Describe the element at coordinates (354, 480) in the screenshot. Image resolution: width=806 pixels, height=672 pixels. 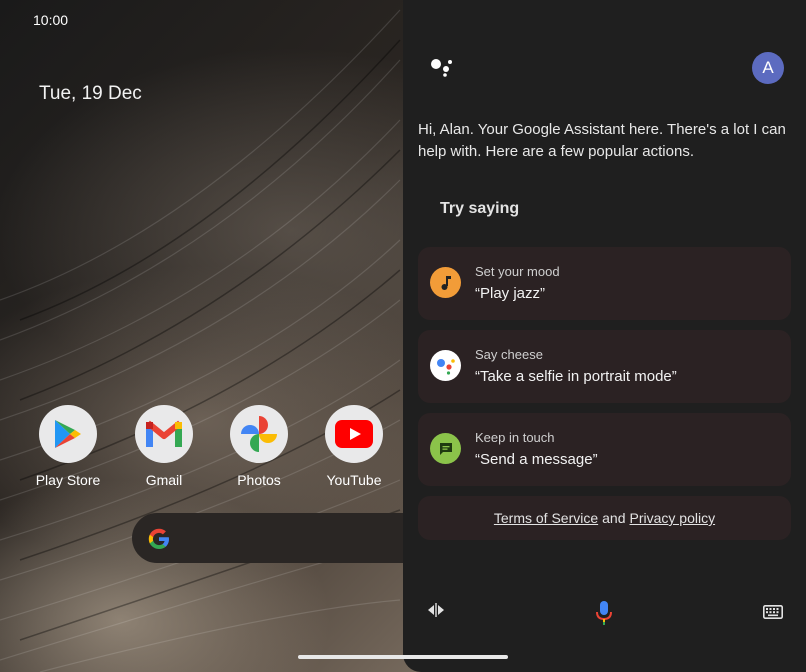
I see `app-label: YouTube` at that location.